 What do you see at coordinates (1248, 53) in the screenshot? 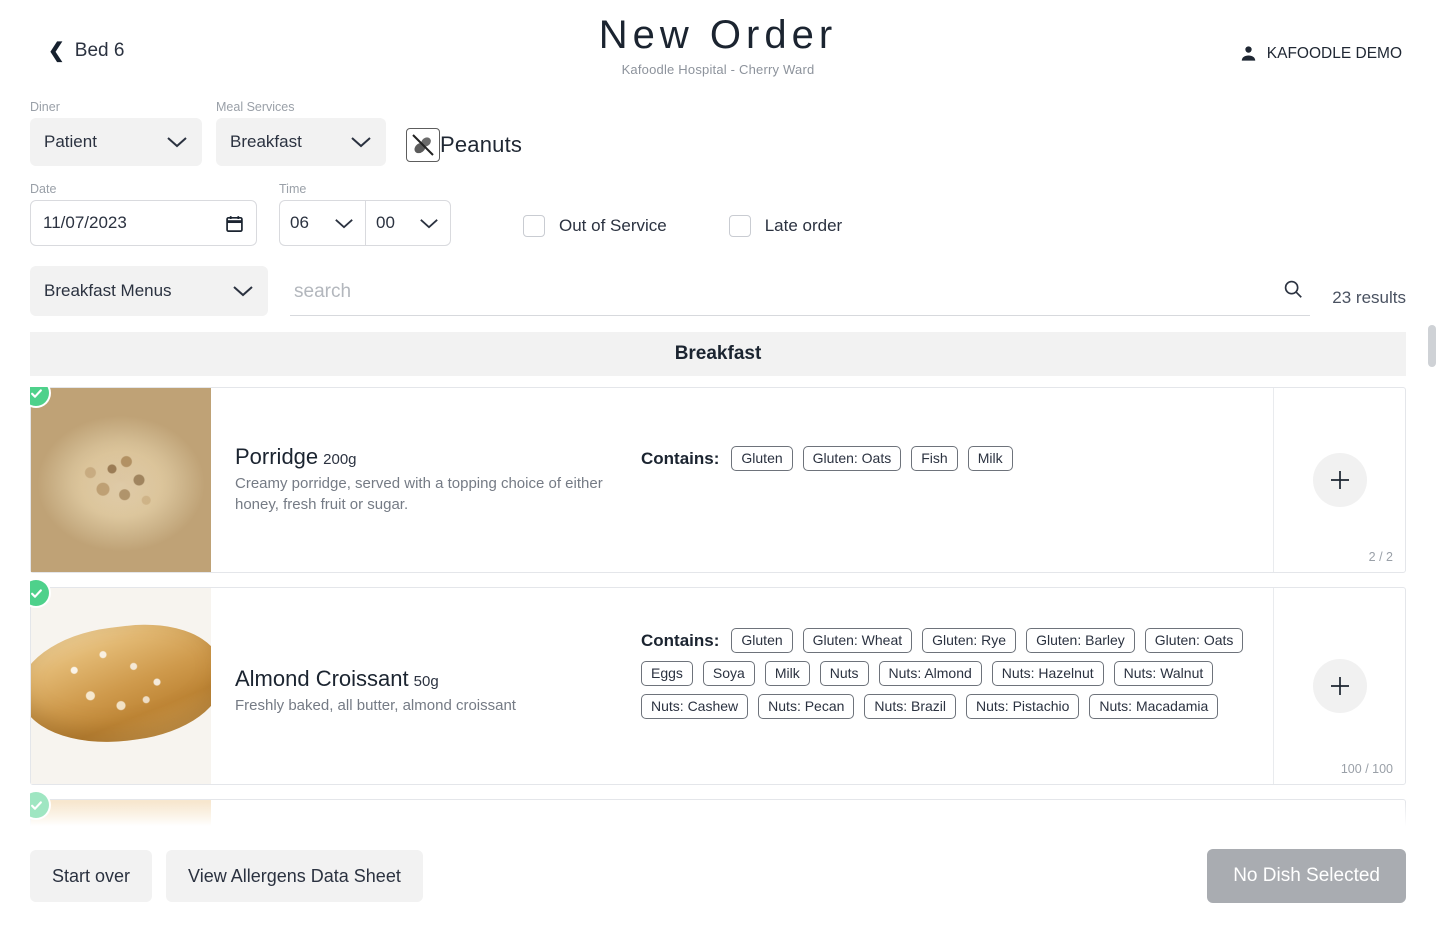
I see `person-icon` at bounding box center [1248, 53].